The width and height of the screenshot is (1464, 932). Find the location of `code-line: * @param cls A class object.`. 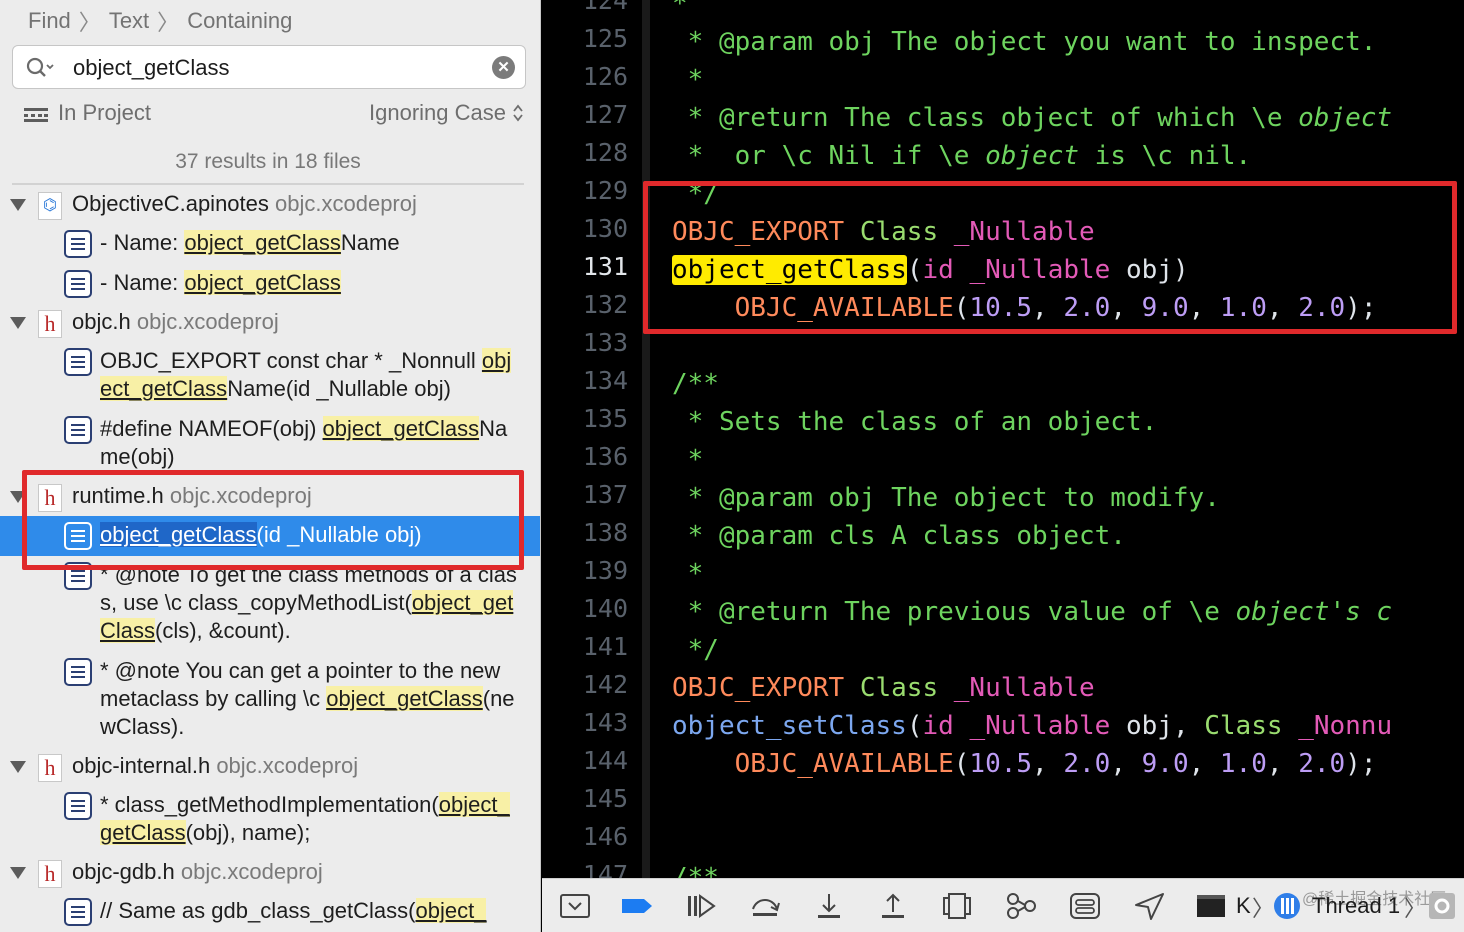

code-line: * @param cls A class object. is located at coordinates (899, 540).